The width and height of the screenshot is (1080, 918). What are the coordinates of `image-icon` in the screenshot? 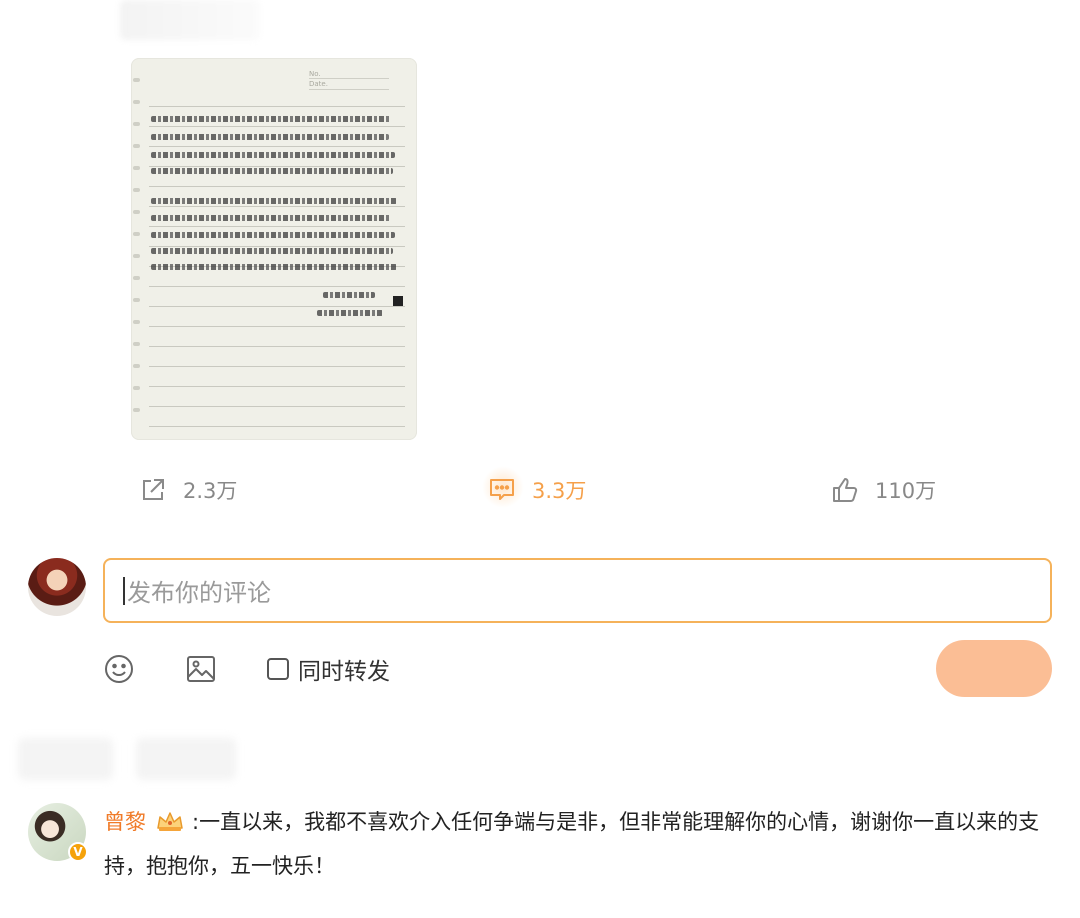 It's located at (201, 669).